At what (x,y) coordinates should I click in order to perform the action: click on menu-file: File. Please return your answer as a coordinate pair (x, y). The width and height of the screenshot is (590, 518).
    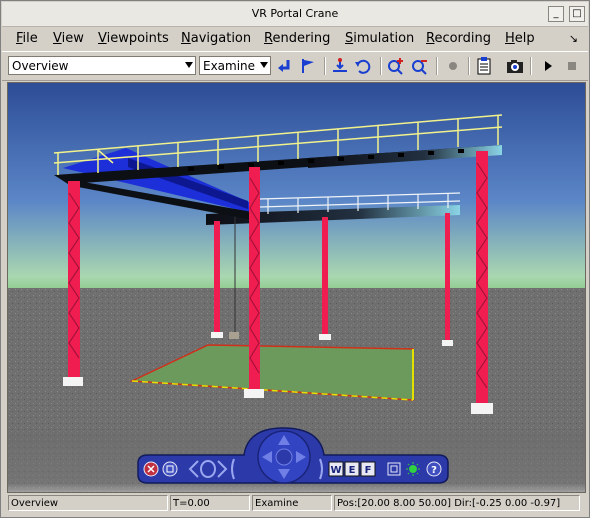
    Looking at the image, I should click on (27, 38).